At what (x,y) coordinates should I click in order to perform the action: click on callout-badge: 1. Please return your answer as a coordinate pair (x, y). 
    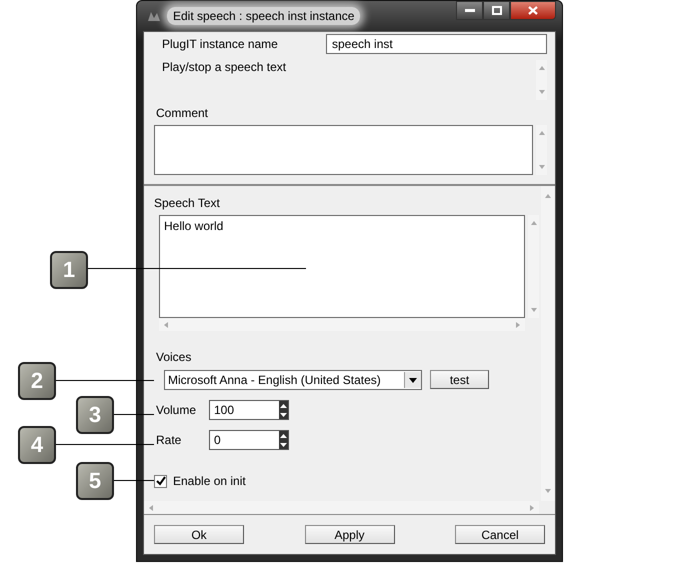
    Looking at the image, I should click on (69, 270).